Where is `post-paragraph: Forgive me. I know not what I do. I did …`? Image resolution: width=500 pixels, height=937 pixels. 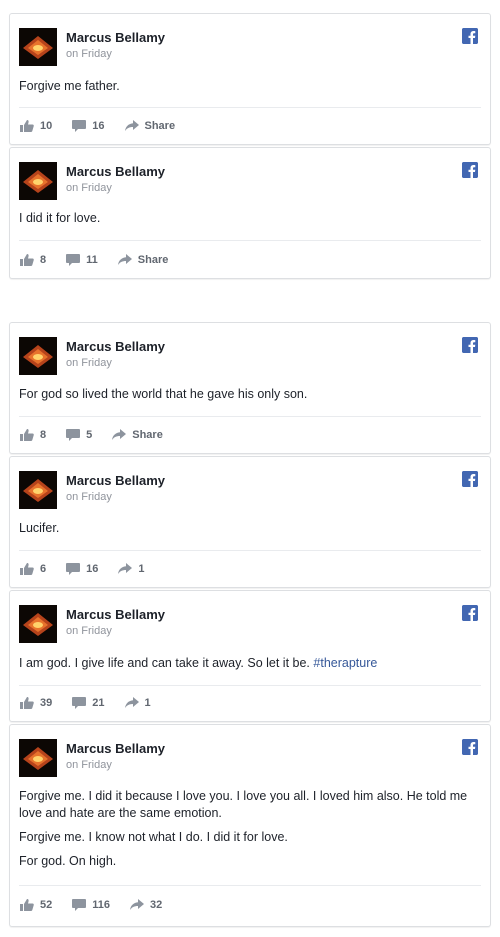
post-paragraph: Forgive me. I know not what I do. I did … is located at coordinates (153, 837).